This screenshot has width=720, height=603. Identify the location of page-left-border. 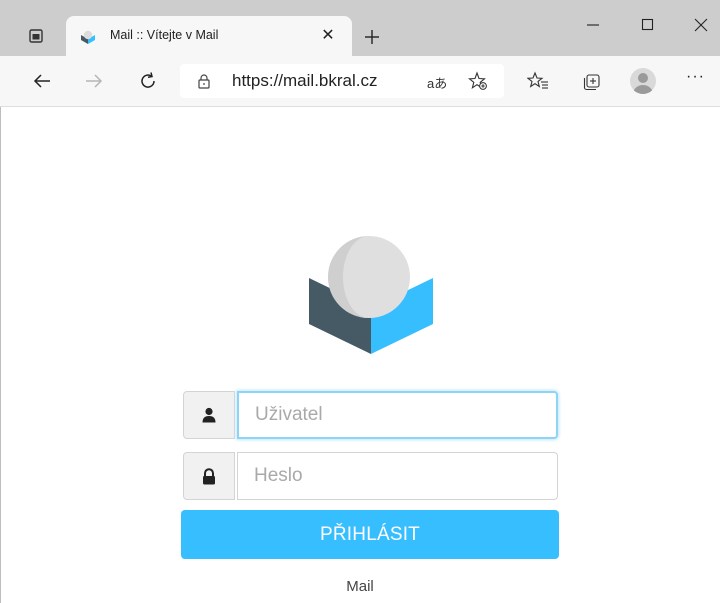
(5, 355).